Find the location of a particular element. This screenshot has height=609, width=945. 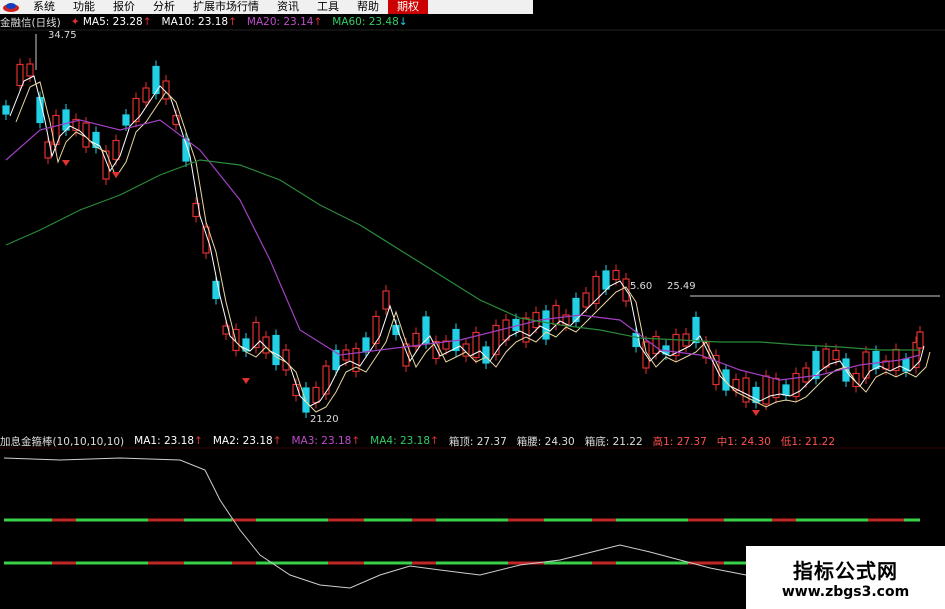

mid-price-label: 5.60 is located at coordinates (641, 286).